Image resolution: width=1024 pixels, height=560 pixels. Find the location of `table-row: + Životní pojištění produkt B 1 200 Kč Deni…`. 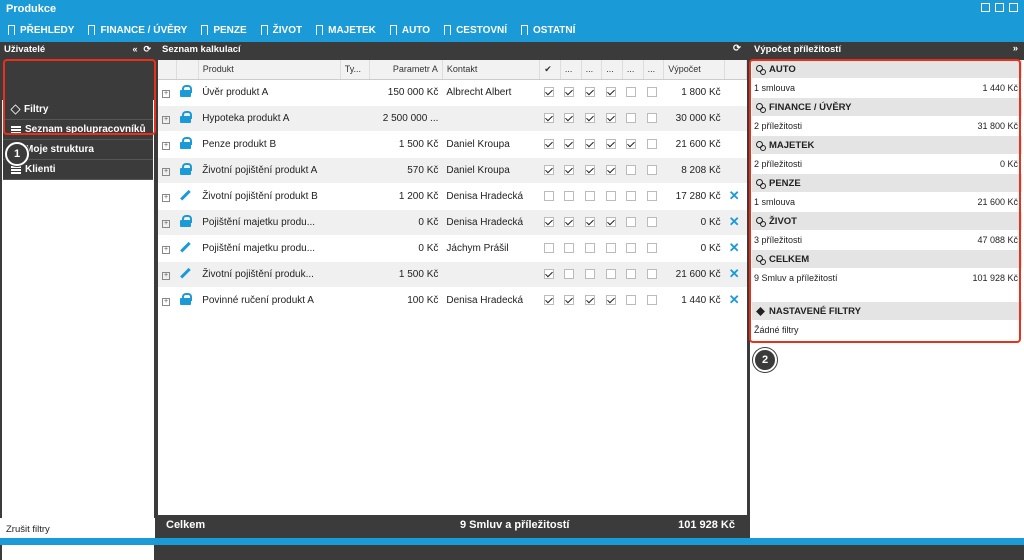

table-row: + Životní pojištění produkt B 1 200 Kč Deni… is located at coordinates (452, 196).